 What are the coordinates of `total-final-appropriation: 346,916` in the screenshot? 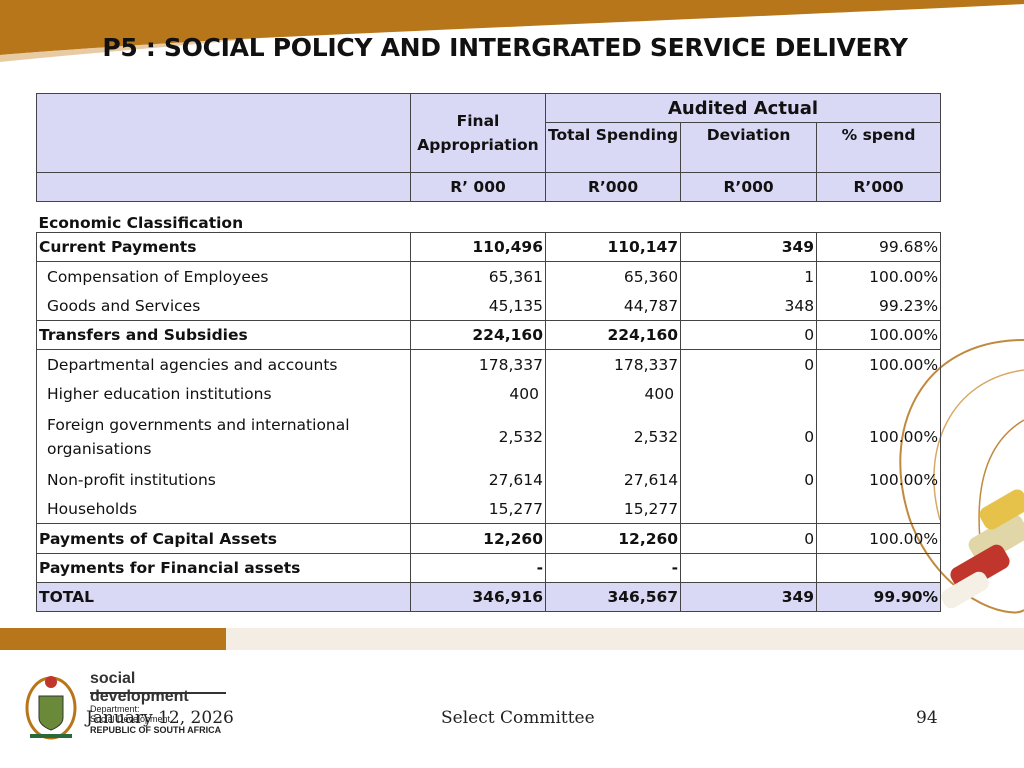 It's located at (478, 597).